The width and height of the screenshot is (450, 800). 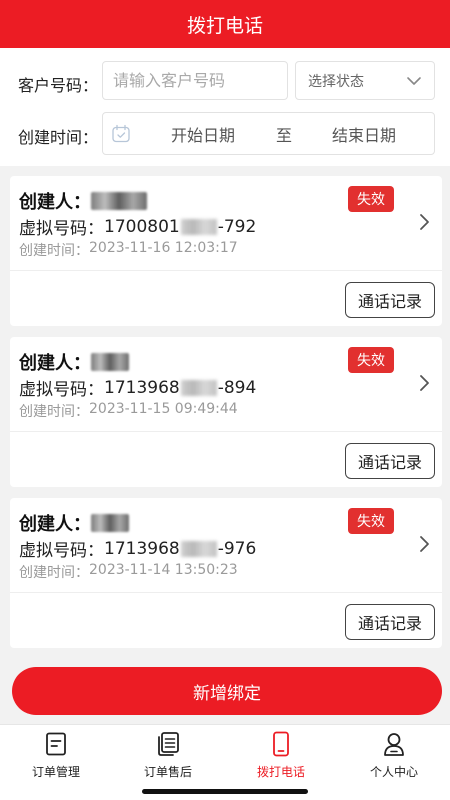 What do you see at coordinates (227, 691) in the screenshot?
I see `add-binding-button: 新增绑定` at bounding box center [227, 691].